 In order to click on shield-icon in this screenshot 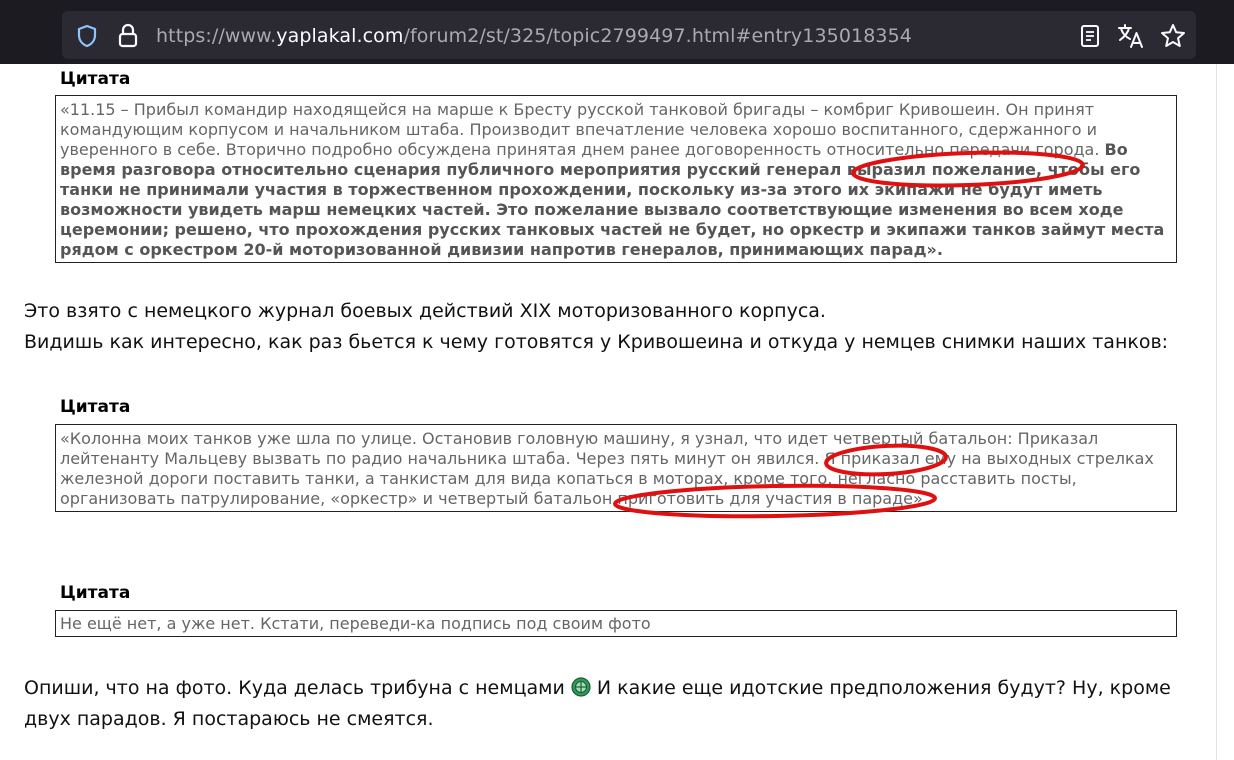, I will do `click(87, 36)`.